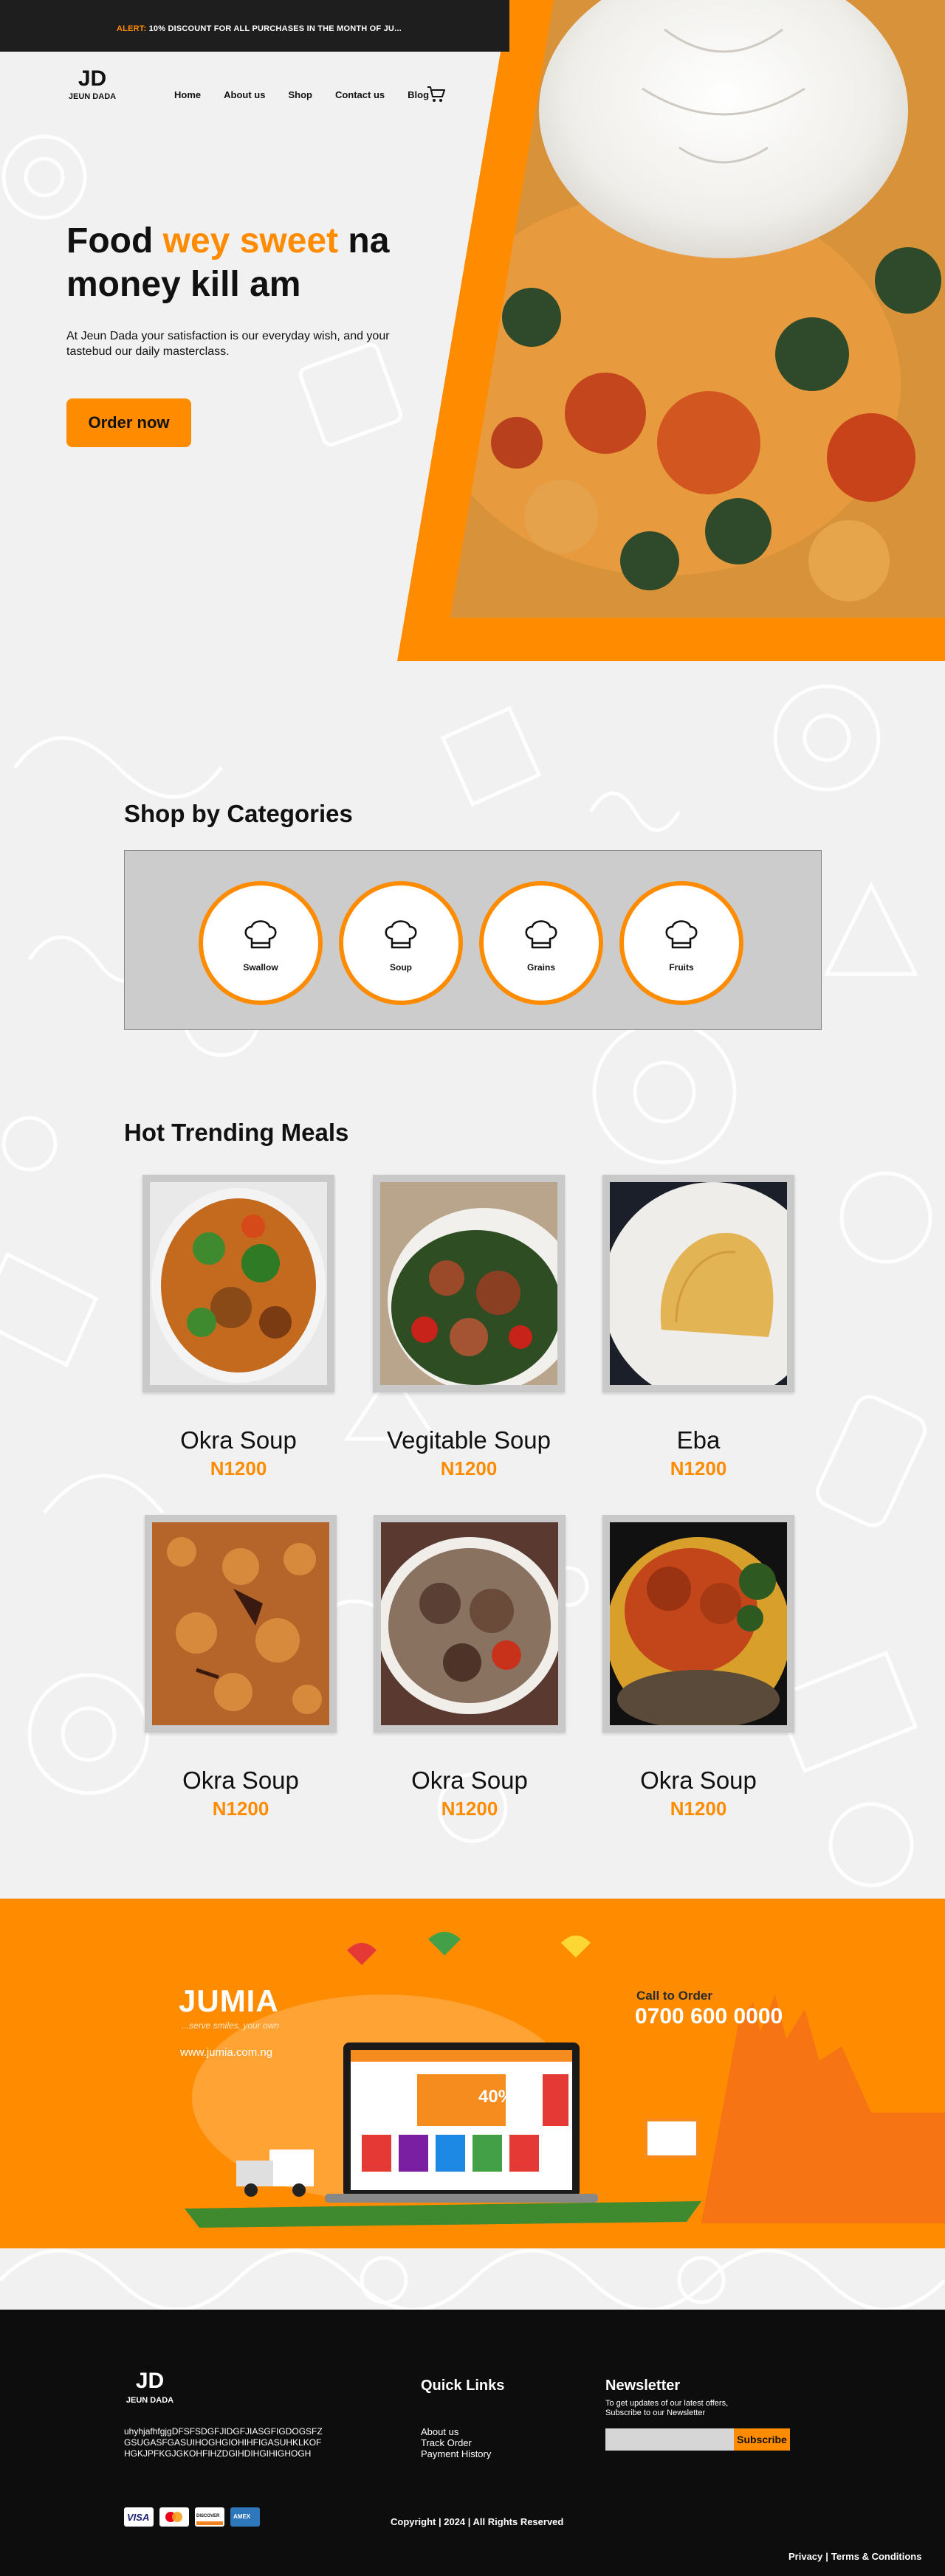 This screenshot has width=945, height=2576. Describe the element at coordinates (709, 2016) in the screenshot. I see `banner-phone: 0700 600 0000` at that location.